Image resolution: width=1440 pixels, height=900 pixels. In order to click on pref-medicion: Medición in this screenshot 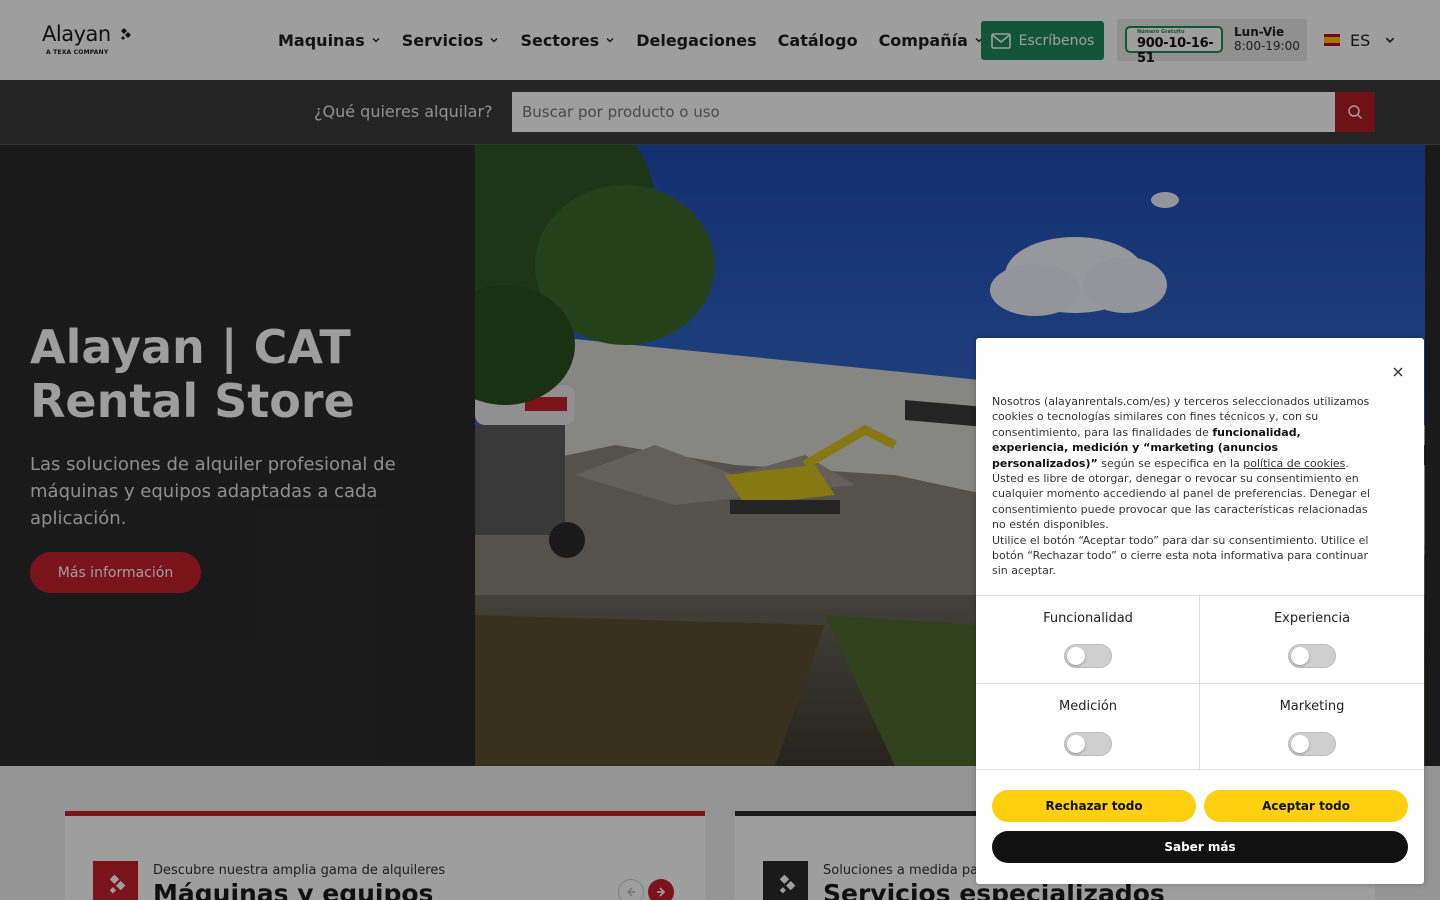, I will do `click(1088, 726)`.